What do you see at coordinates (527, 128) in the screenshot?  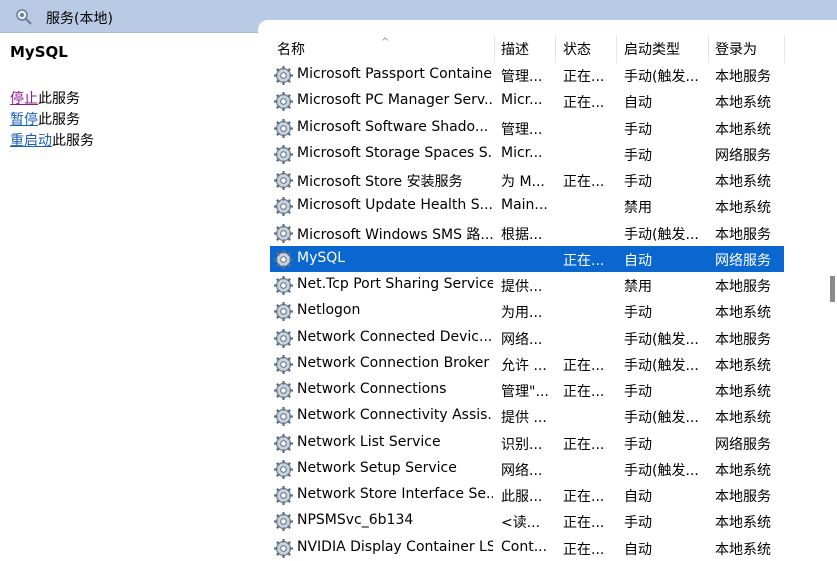 I see `table-row: Microsoft Software Shado... 管理... 手动 本地系统` at bounding box center [527, 128].